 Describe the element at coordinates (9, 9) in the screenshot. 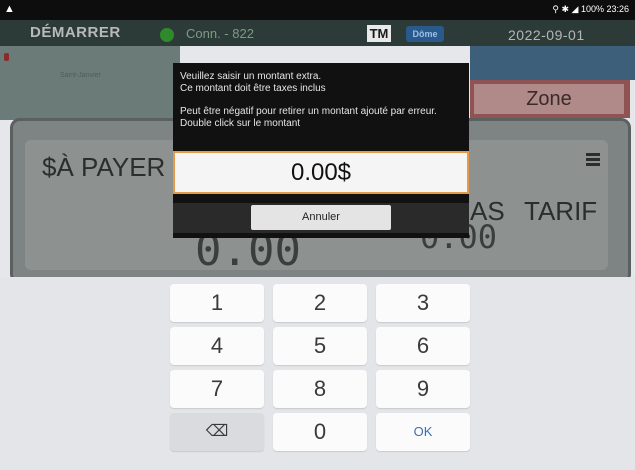

I see `warning-icon: ▲` at that location.